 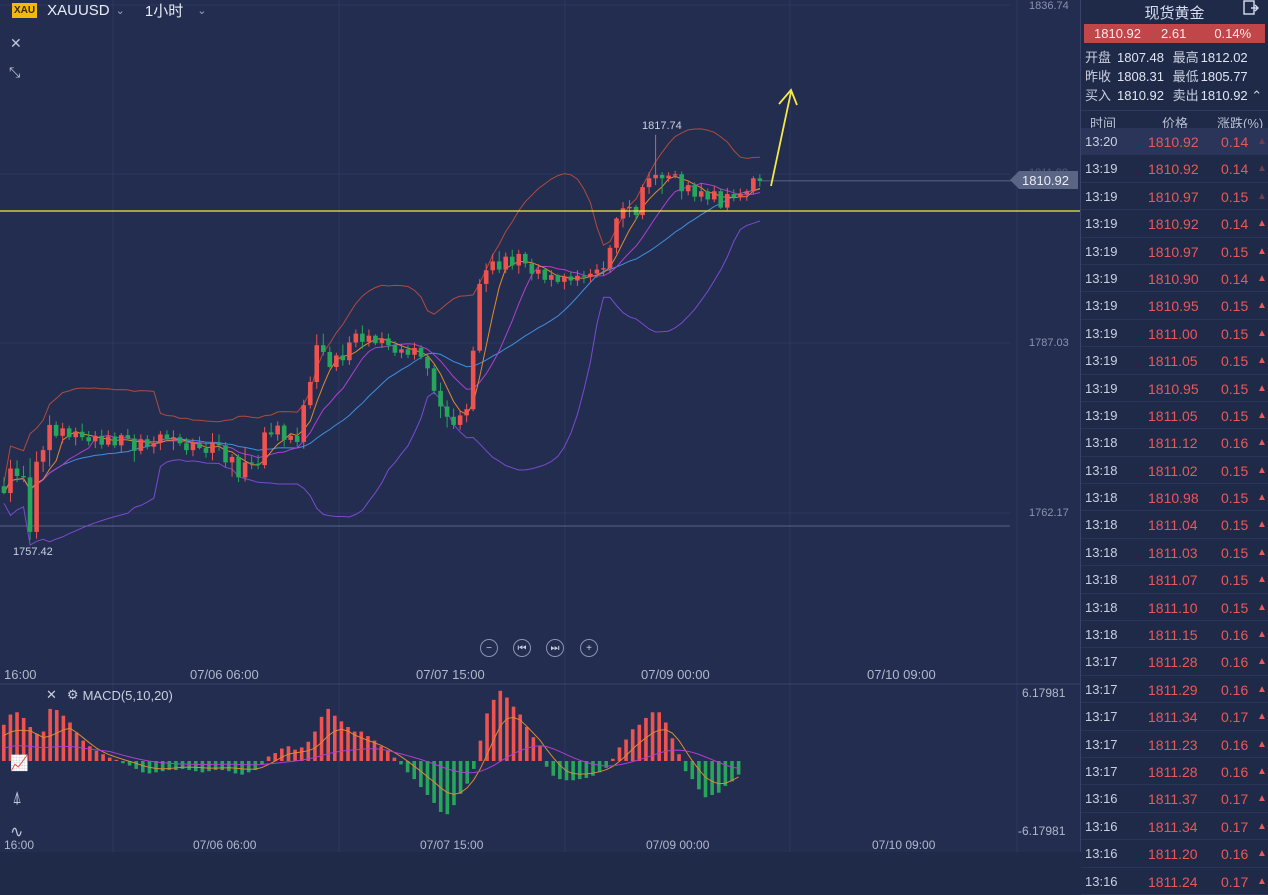 I want to click on zoom-out-button: −, so click(x=489, y=648).